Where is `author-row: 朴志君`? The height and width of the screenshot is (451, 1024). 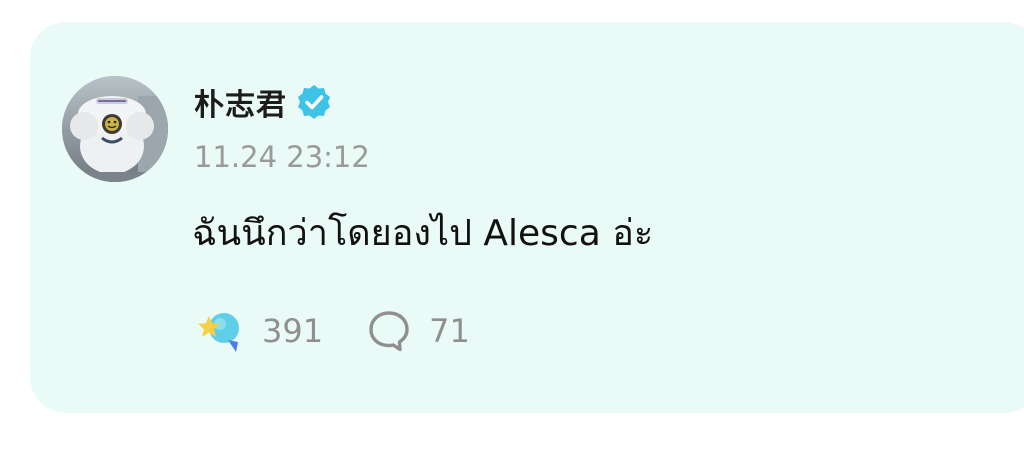 author-row: 朴志君 is located at coordinates (263, 102).